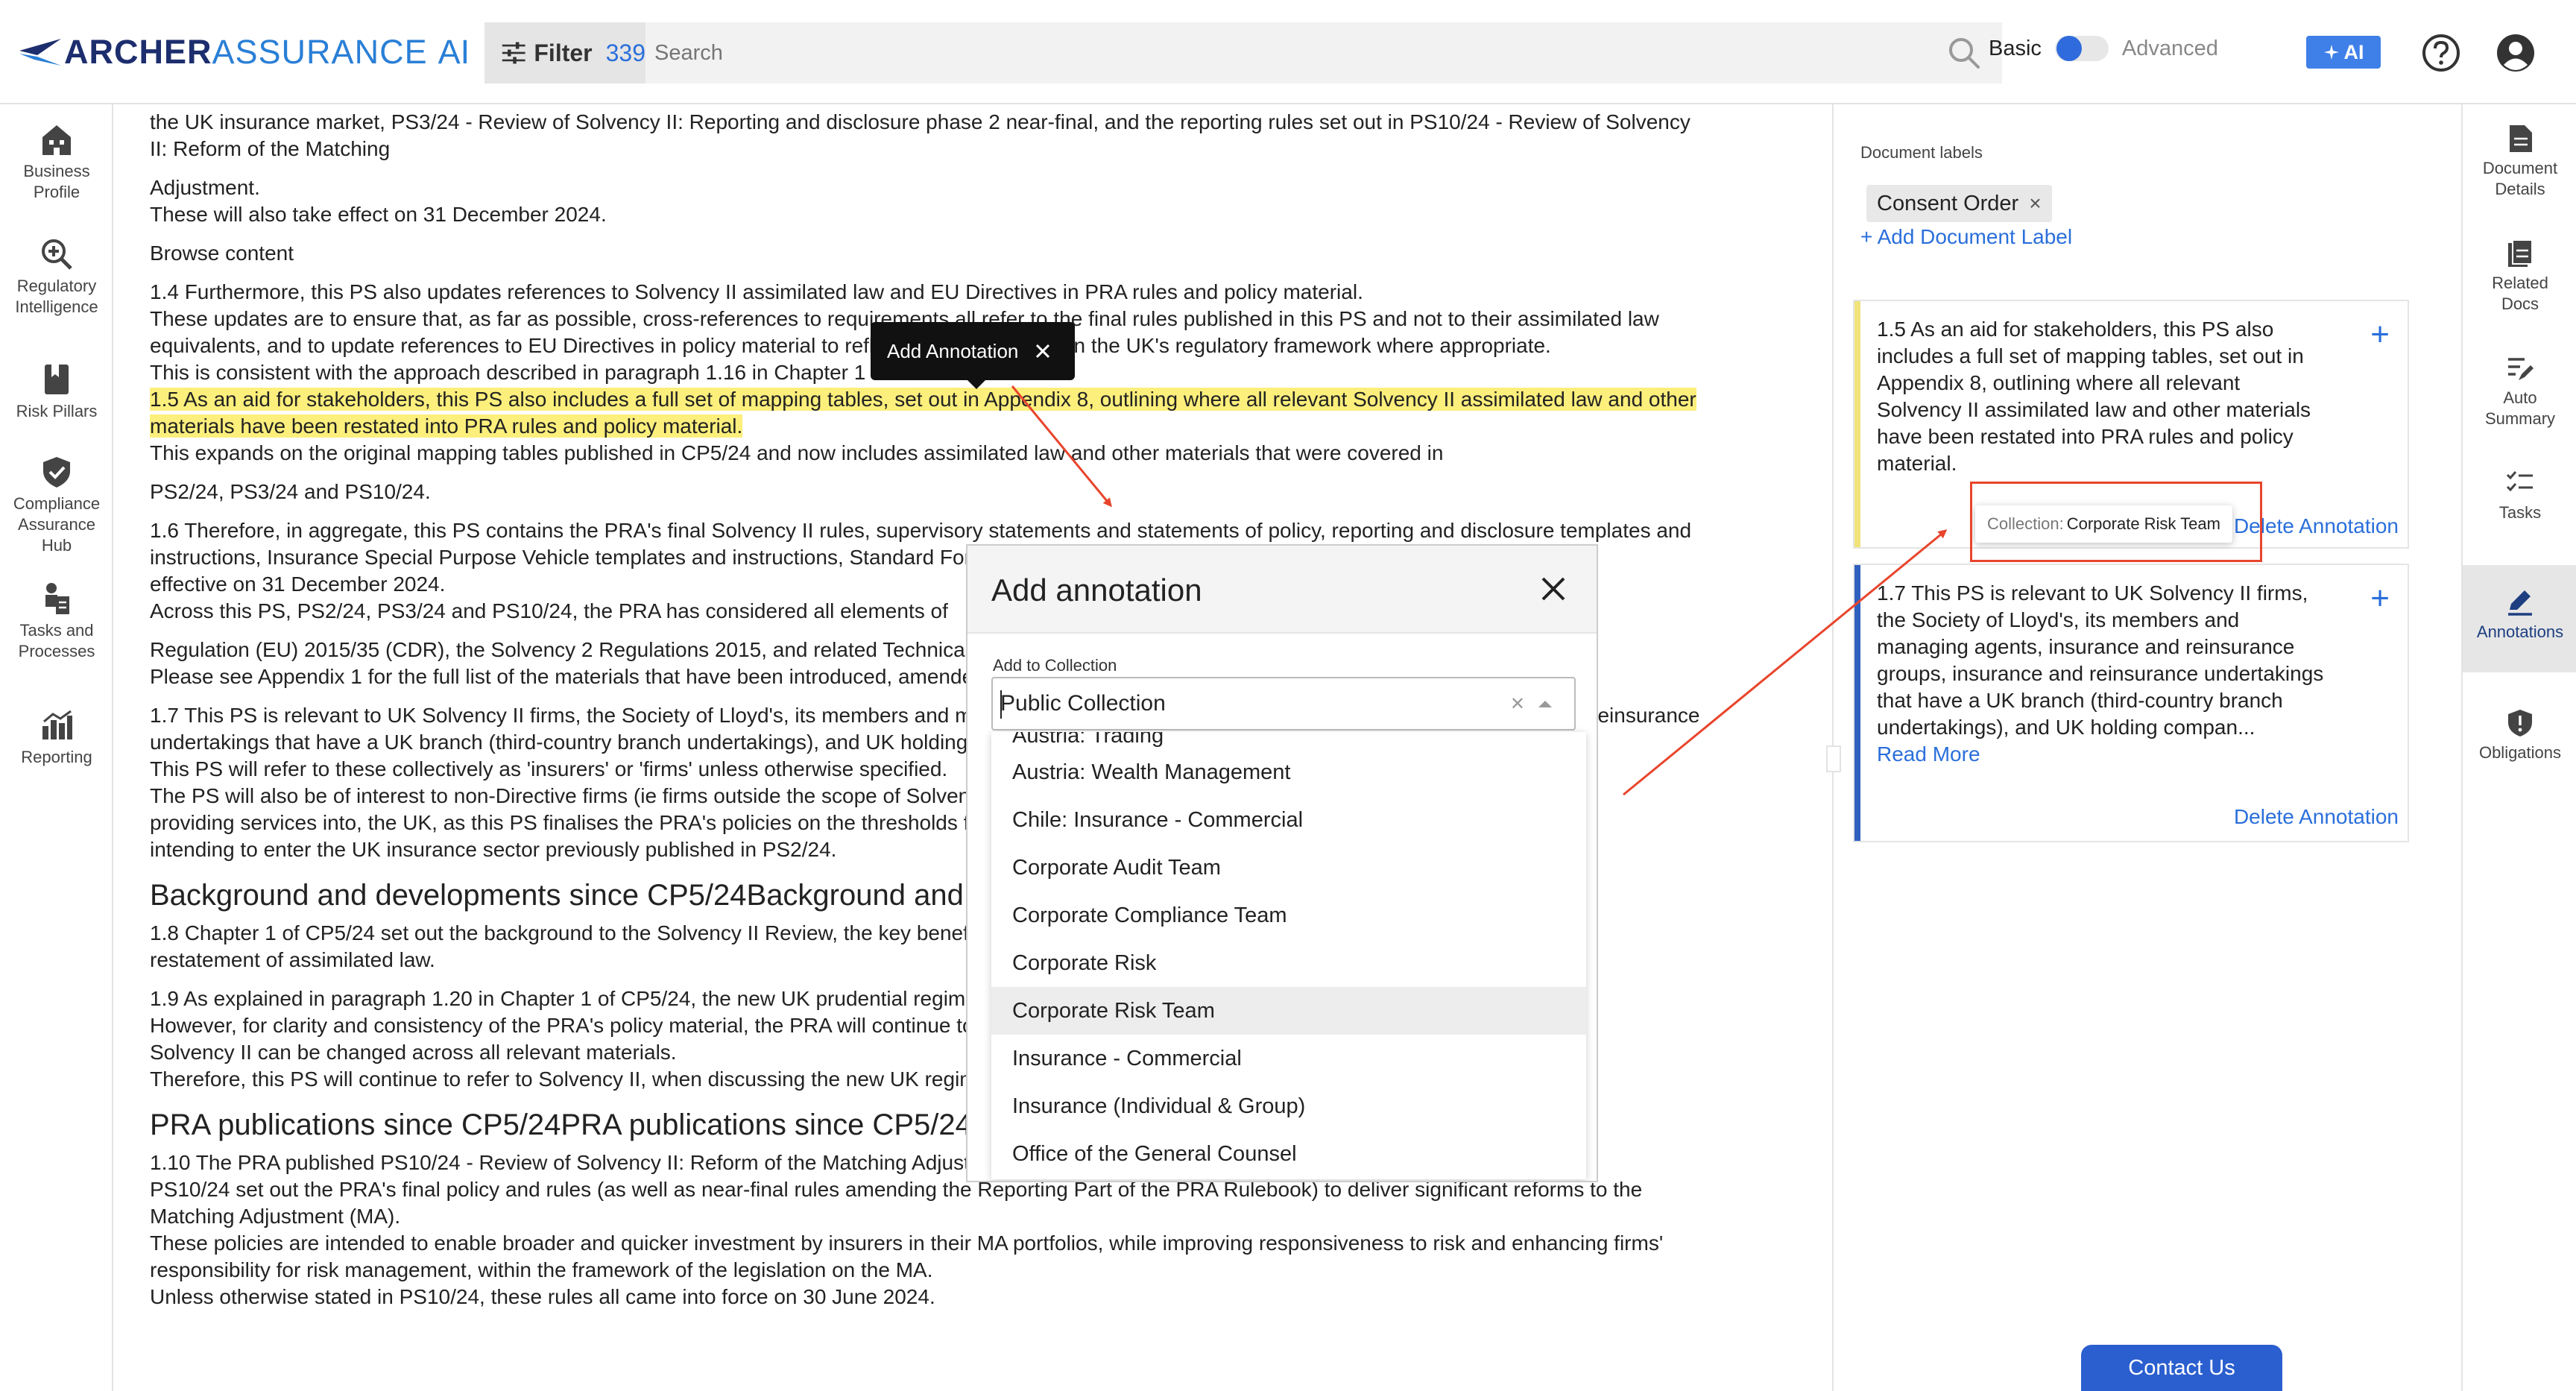 This screenshot has height=1391, width=2576. I want to click on rnav-auto-summary: Auto Summary, so click(2519, 400).